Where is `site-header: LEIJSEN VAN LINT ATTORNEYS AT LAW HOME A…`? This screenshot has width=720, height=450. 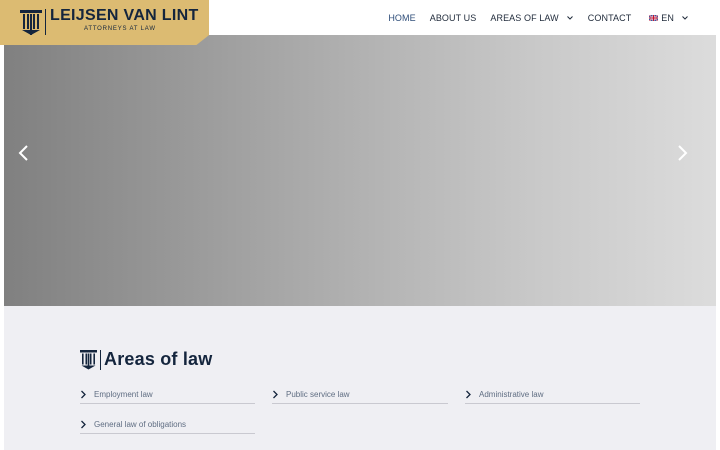
site-header: LEIJSEN VAN LINT ATTORNEYS AT LAW HOME A… is located at coordinates (360, 22).